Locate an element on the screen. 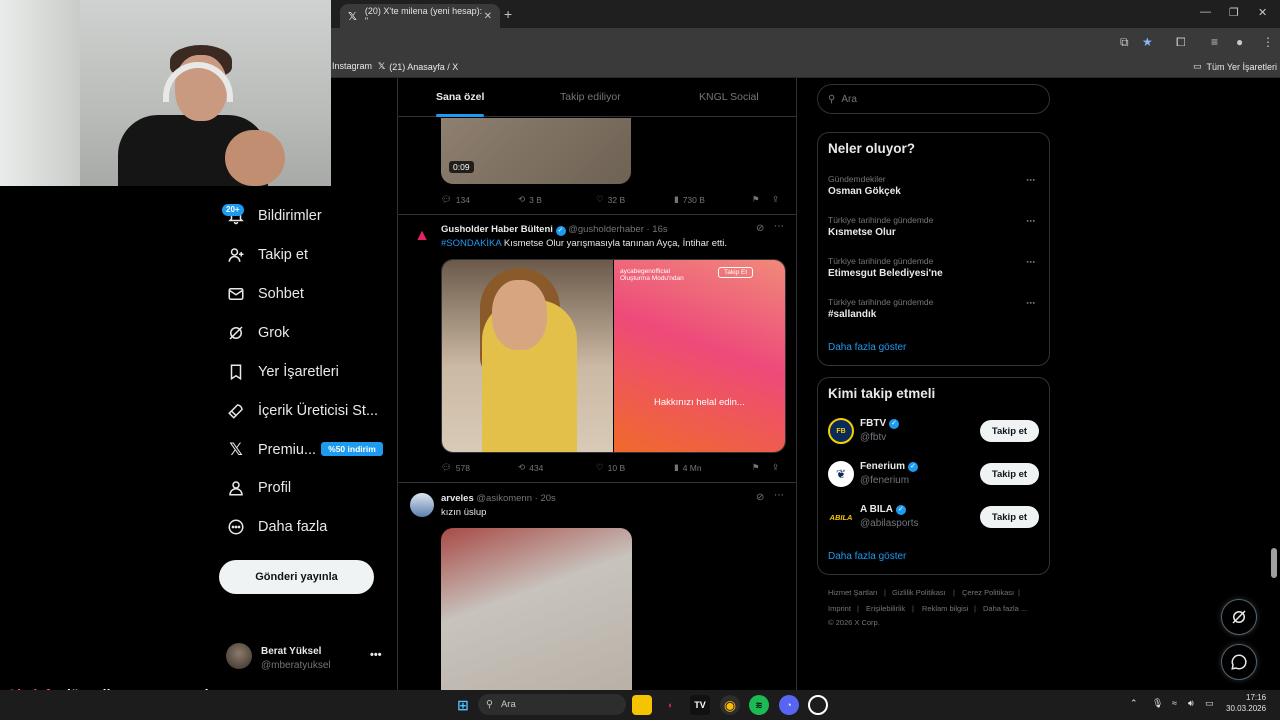 Image resolution: width=1280 pixels, height=720 pixels. who-name: A BILA ✓ is located at coordinates (883, 509).